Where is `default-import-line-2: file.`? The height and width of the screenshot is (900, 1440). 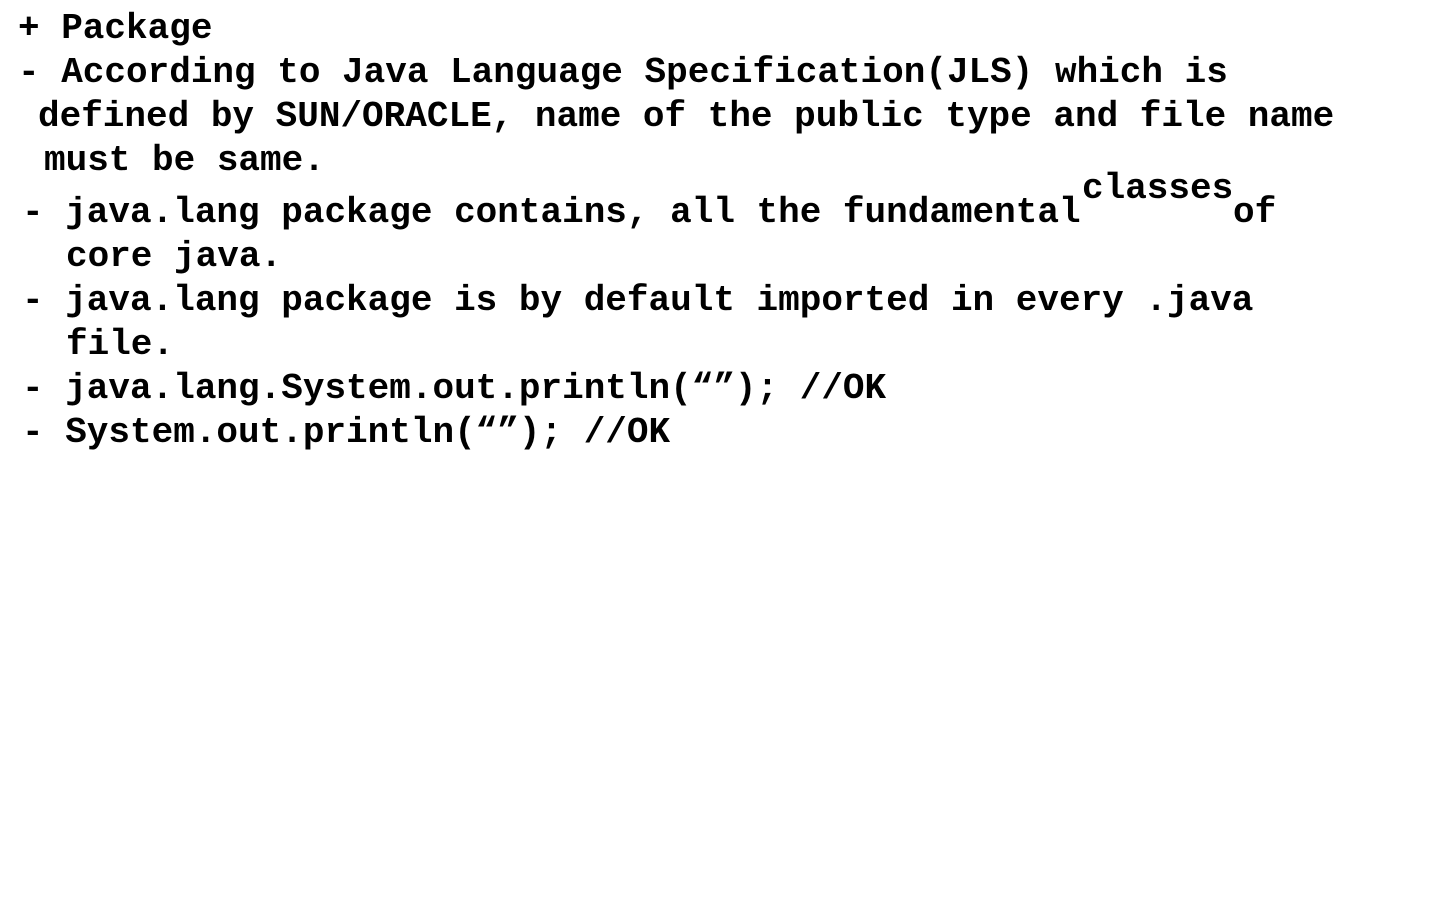
default-import-line-2: file. is located at coordinates (120, 344).